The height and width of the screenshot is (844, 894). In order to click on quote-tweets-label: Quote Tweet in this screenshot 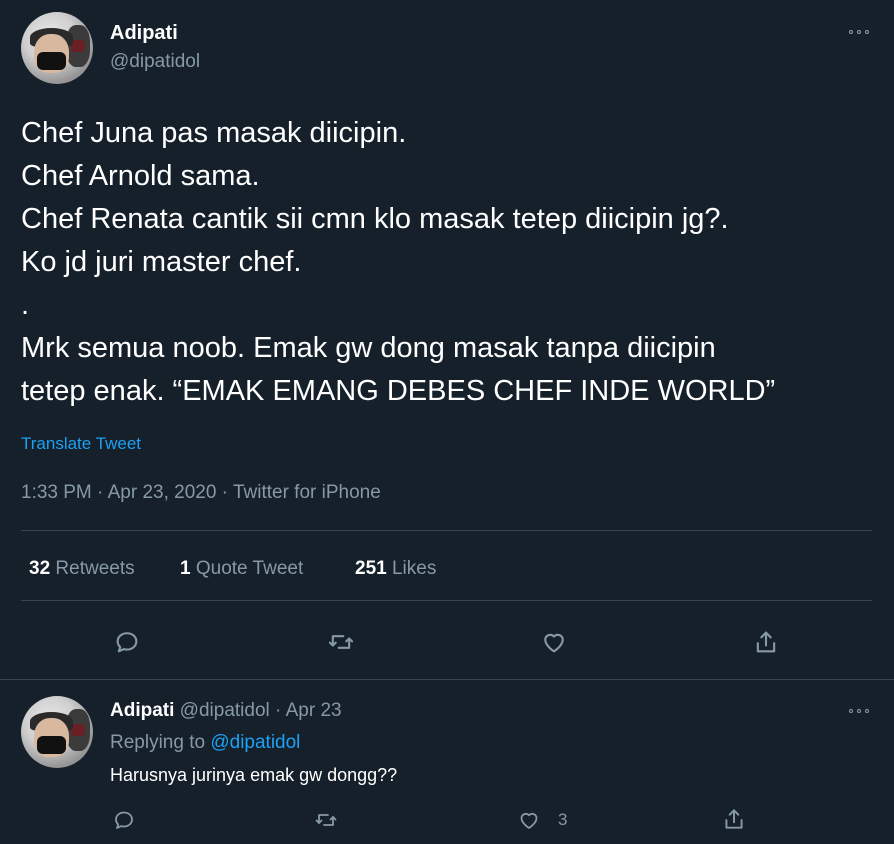, I will do `click(249, 568)`.